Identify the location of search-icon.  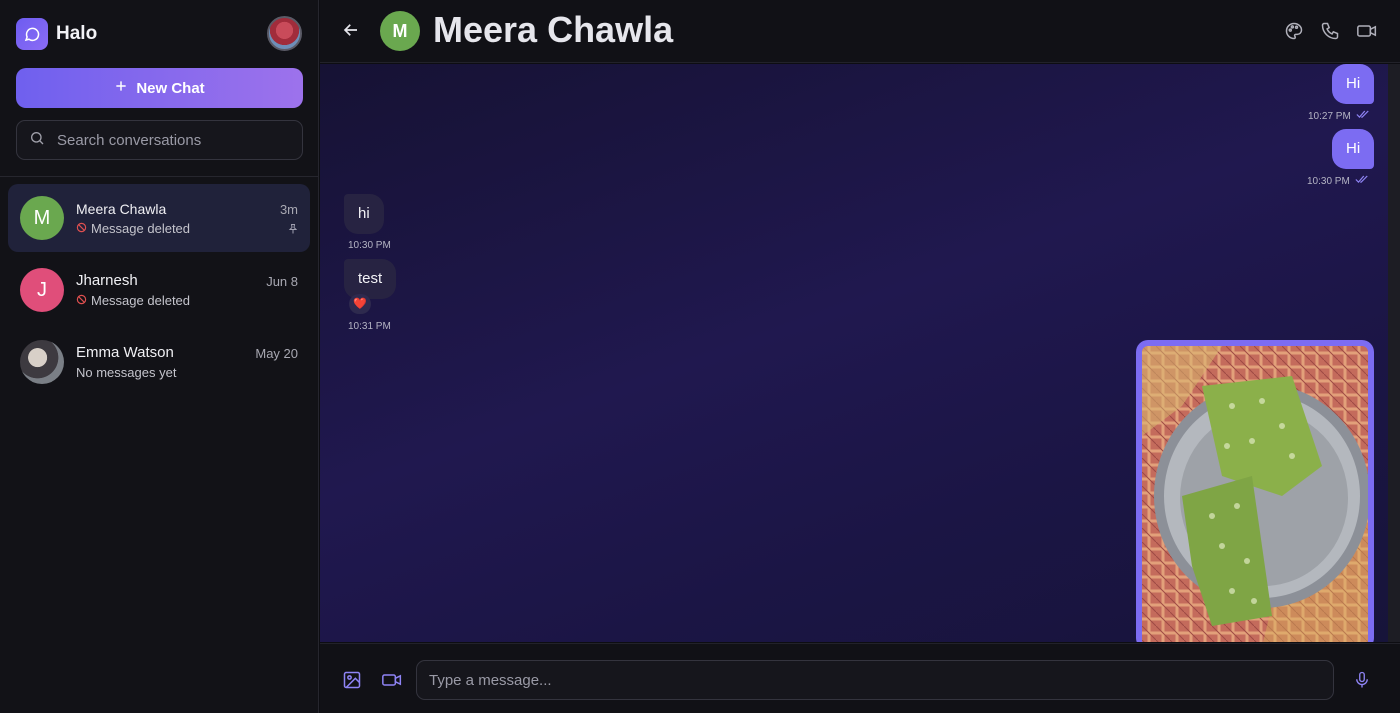
(37, 140).